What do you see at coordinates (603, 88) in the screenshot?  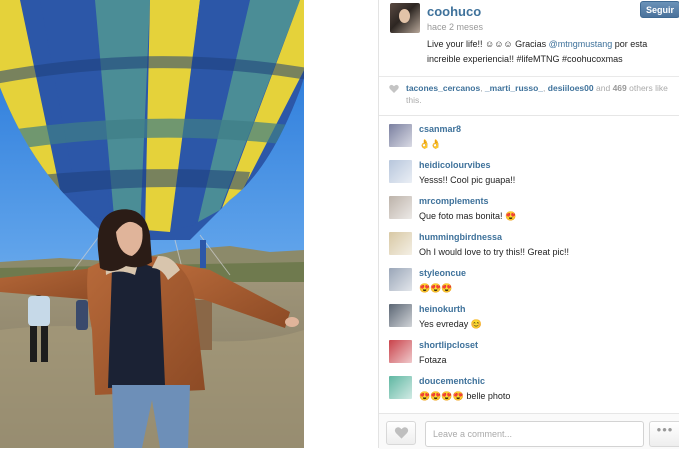 I see `likes-and: and` at bounding box center [603, 88].